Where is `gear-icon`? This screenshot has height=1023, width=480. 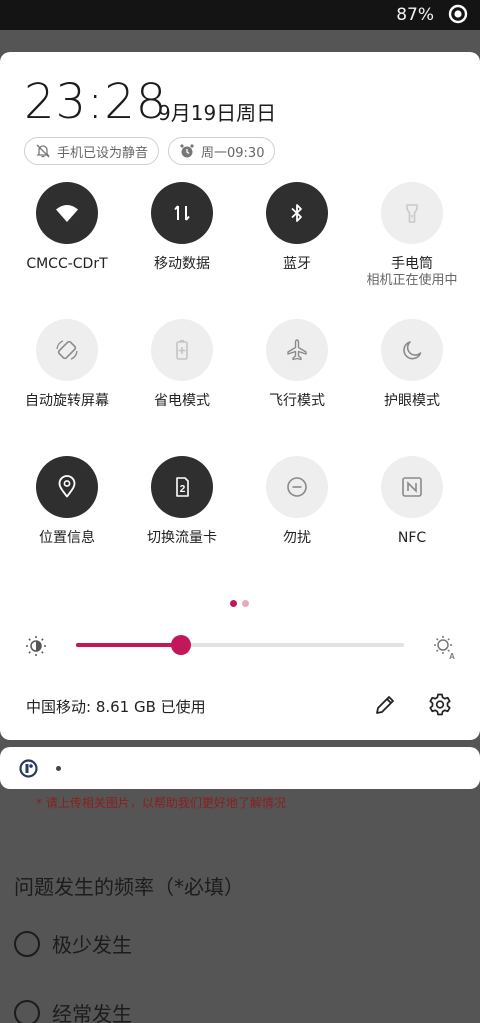
gear-icon is located at coordinates (440, 705).